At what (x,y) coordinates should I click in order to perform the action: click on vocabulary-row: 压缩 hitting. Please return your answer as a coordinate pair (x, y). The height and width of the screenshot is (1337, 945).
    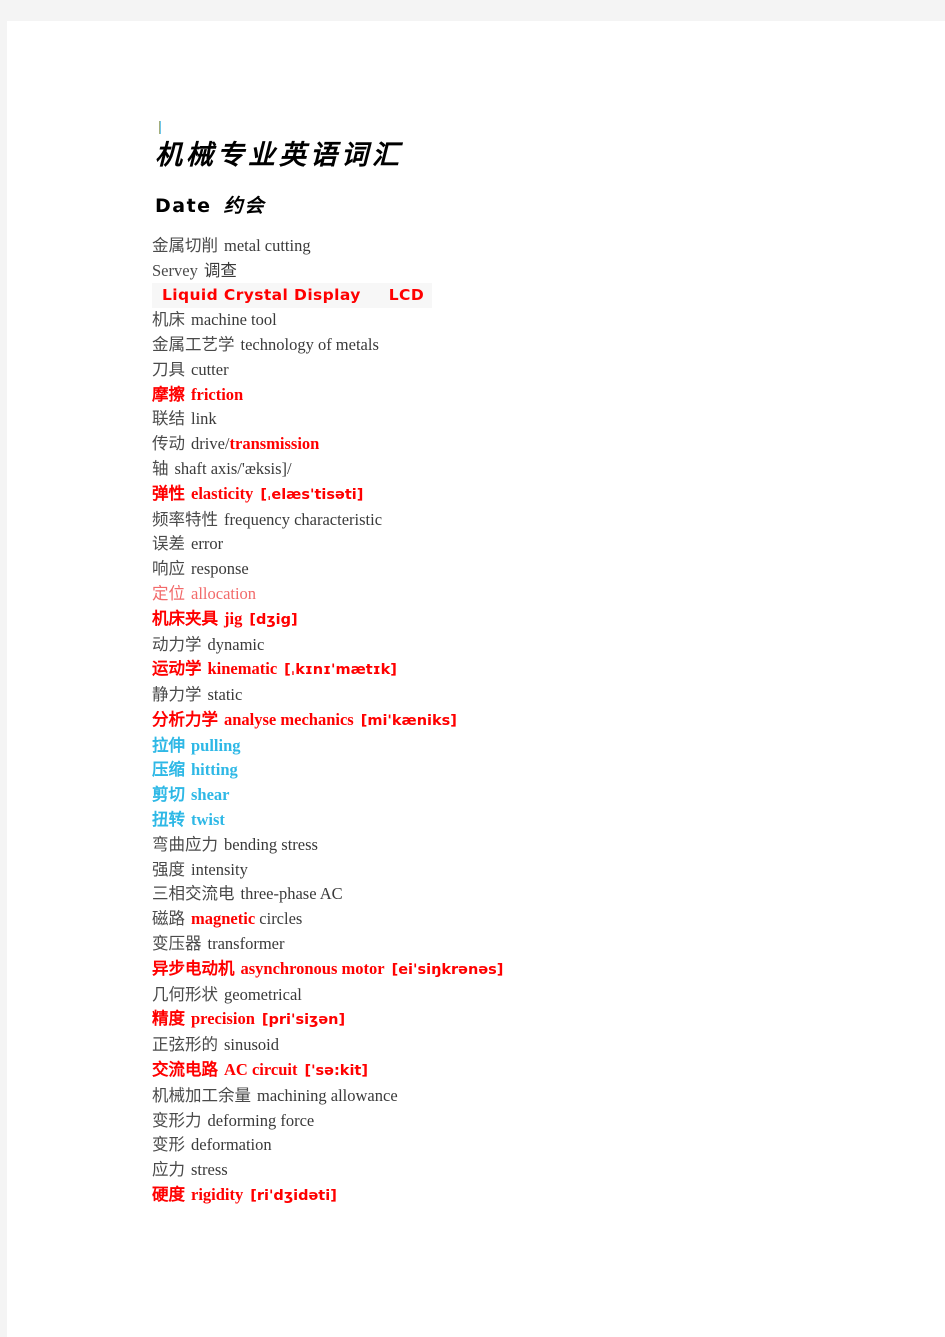
    Looking at the image, I should click on (532, 770).